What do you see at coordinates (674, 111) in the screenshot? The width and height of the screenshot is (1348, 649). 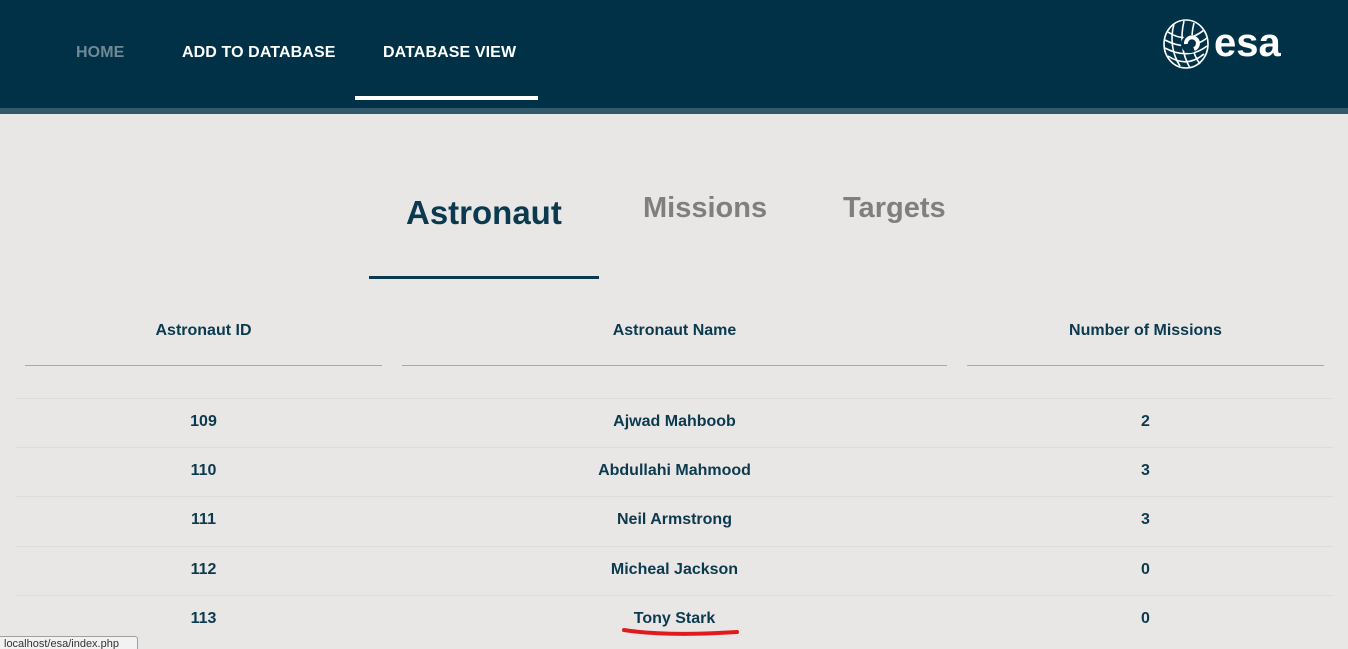 I see `navigation-bar-strip` at bounding box center [674, 111].